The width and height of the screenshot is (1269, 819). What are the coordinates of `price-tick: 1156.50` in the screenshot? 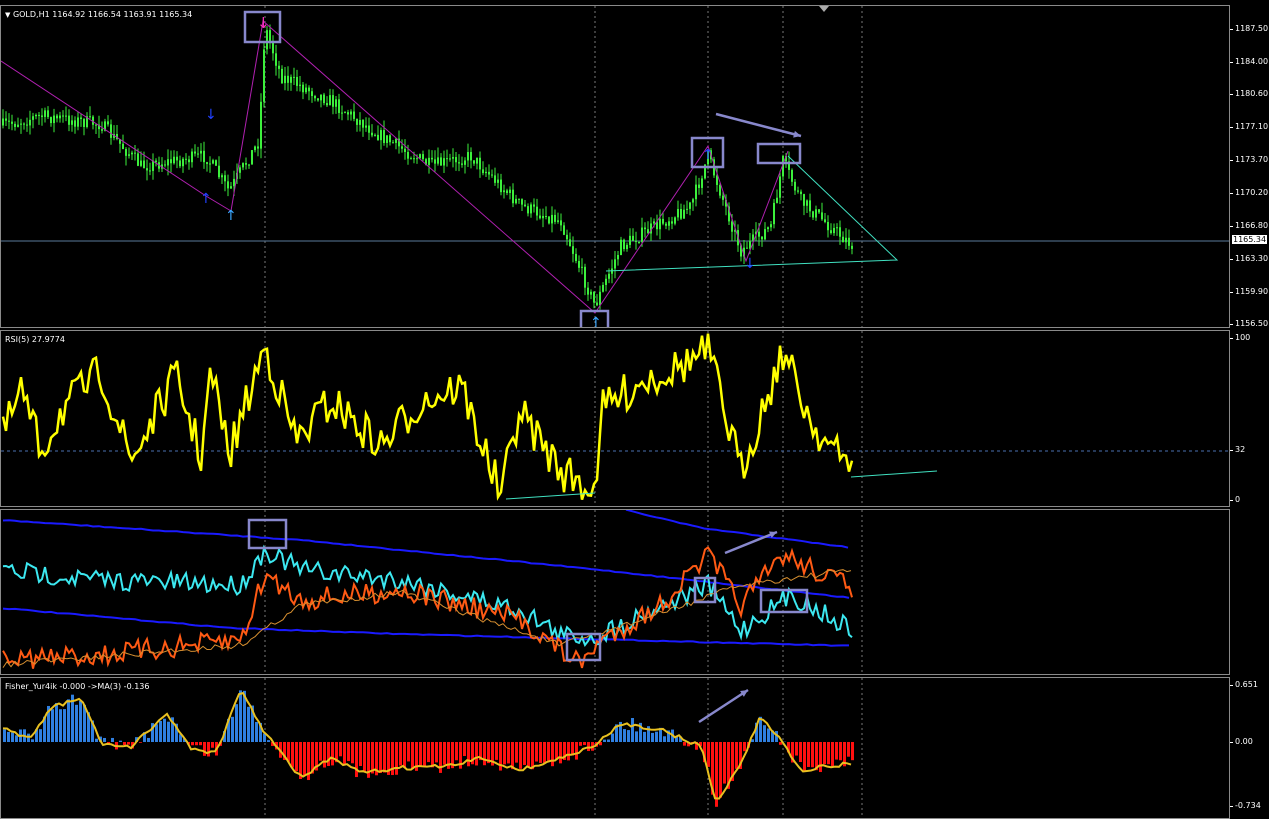 It's located at (1249, 323).